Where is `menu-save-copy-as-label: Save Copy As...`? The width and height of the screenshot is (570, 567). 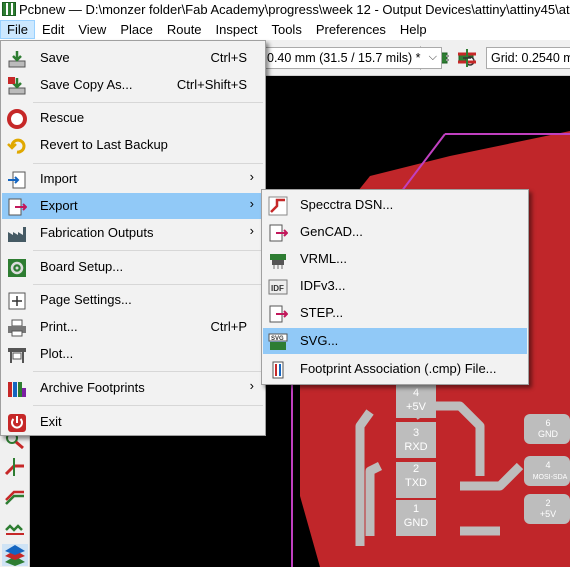 menu-save-copy-as-label: Save Copy As... is located at coordinates (86, 84).